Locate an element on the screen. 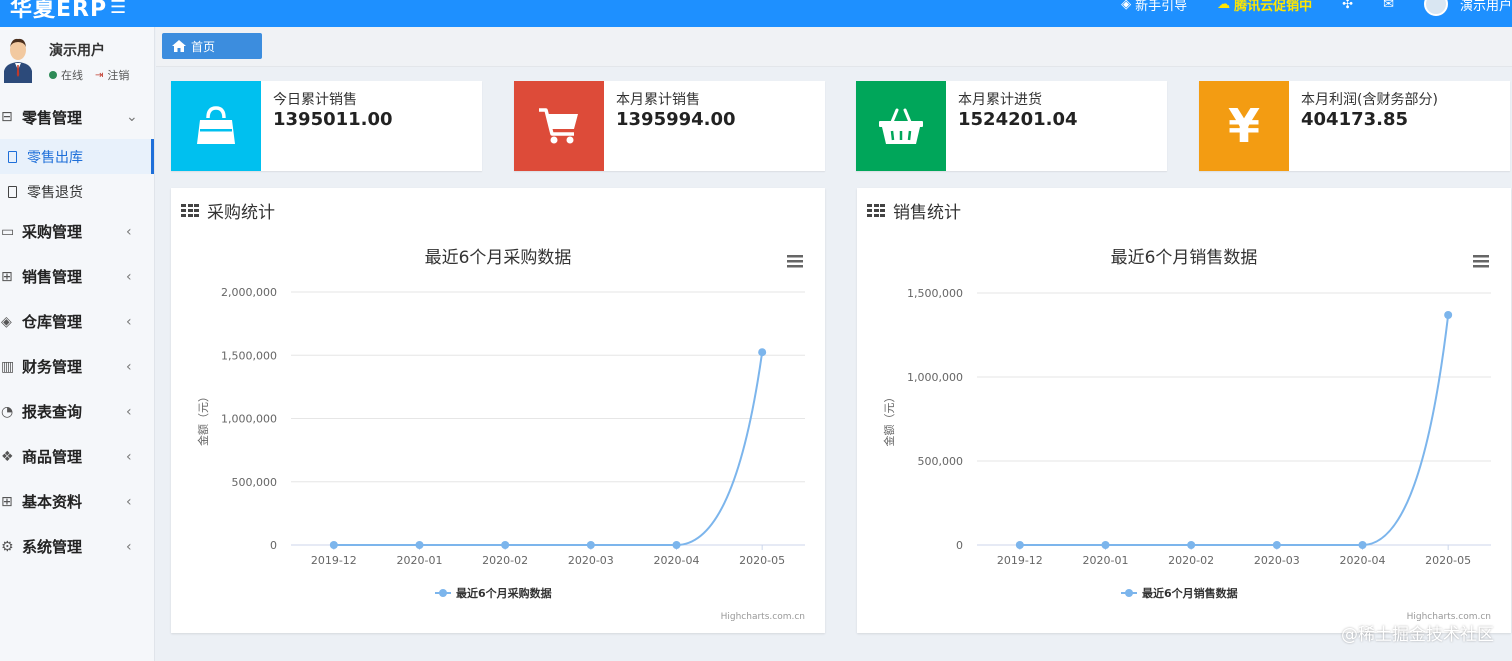 The height and width of the screenshot is (661, 1512). logout-link: 注销 is located at coordinates (118, 75).